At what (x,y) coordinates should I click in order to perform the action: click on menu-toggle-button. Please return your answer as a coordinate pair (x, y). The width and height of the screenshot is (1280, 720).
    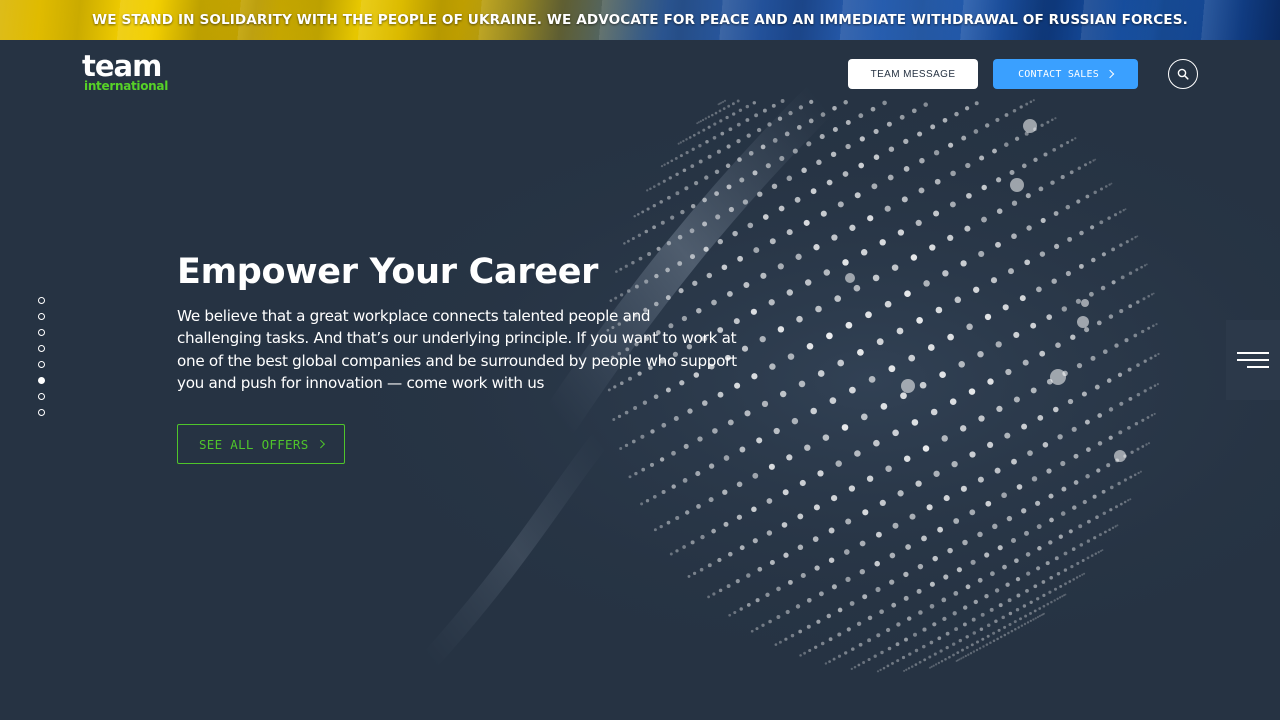
    Looking at the image, I should click on (1253, 360).